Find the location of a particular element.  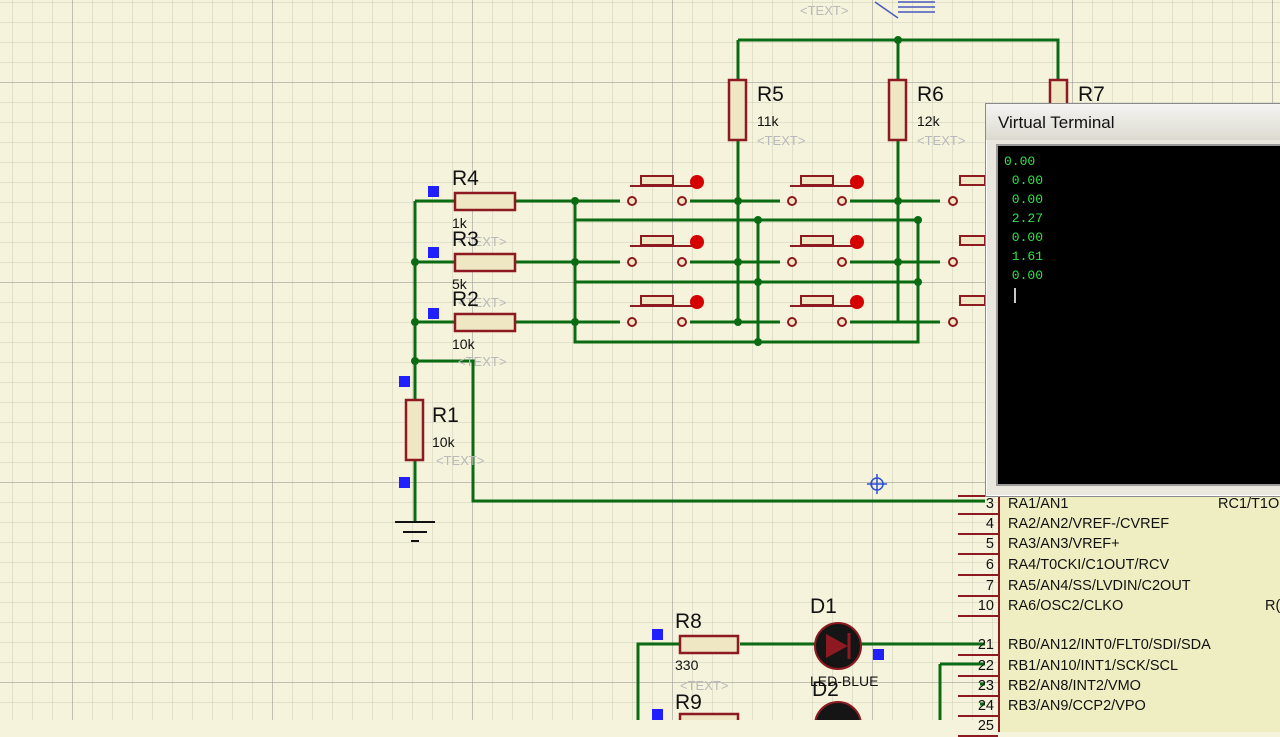

r6-text: <TEXT> is located at coordinates (941, 140).